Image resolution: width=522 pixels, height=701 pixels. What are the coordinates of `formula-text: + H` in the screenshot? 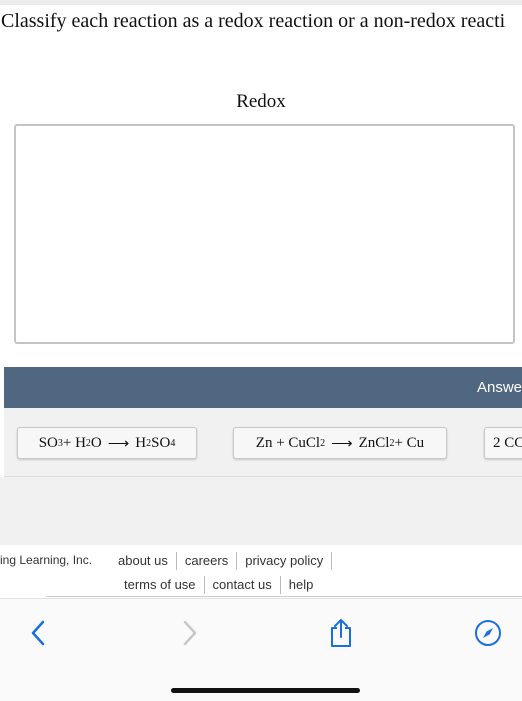 It's located at (74, 442).